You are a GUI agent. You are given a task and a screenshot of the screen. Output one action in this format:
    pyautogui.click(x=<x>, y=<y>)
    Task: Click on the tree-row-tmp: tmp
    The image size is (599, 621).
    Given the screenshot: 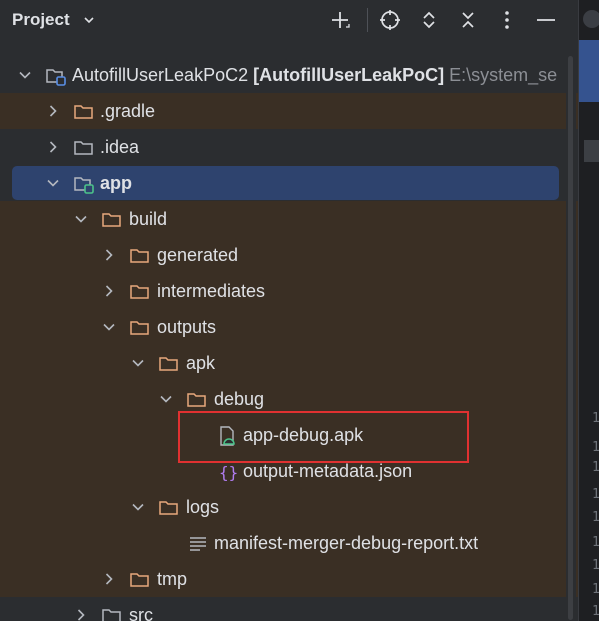 What is the action you would take?
    pyautogui.click(x=289, y=579)
    